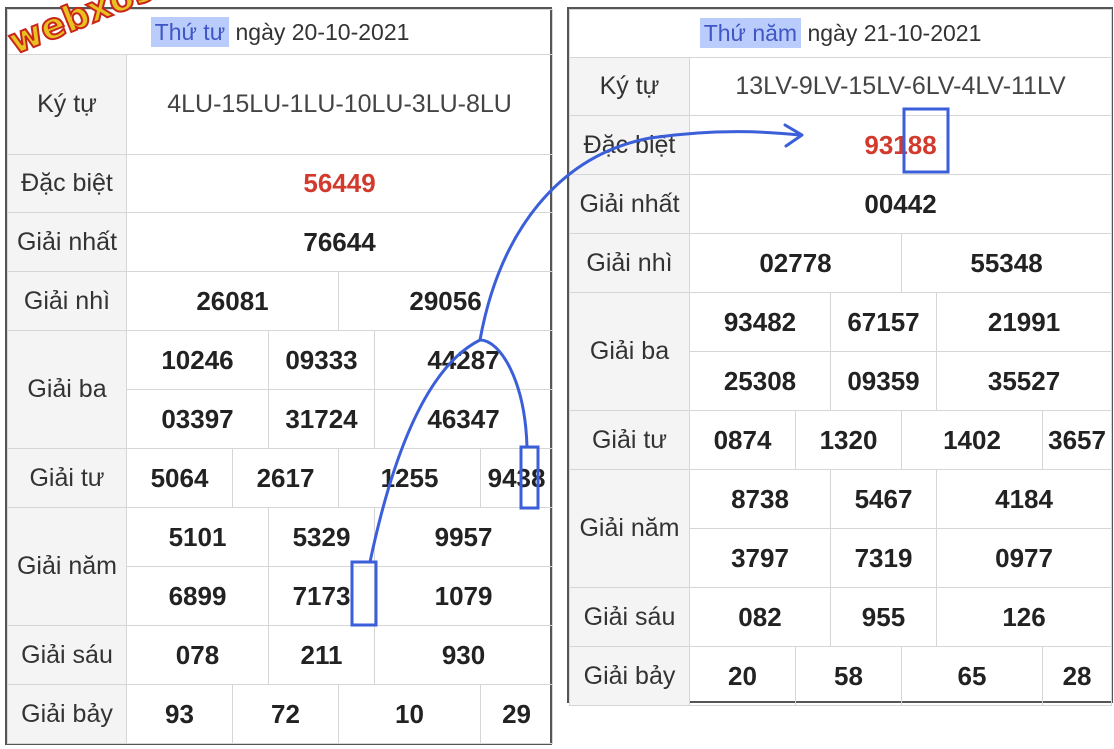 This screenshot has height=749, width=1114. Describe the element at coordinates (321, 596) in the screenshot. I see `left-prize5-value: 7173` at that location.